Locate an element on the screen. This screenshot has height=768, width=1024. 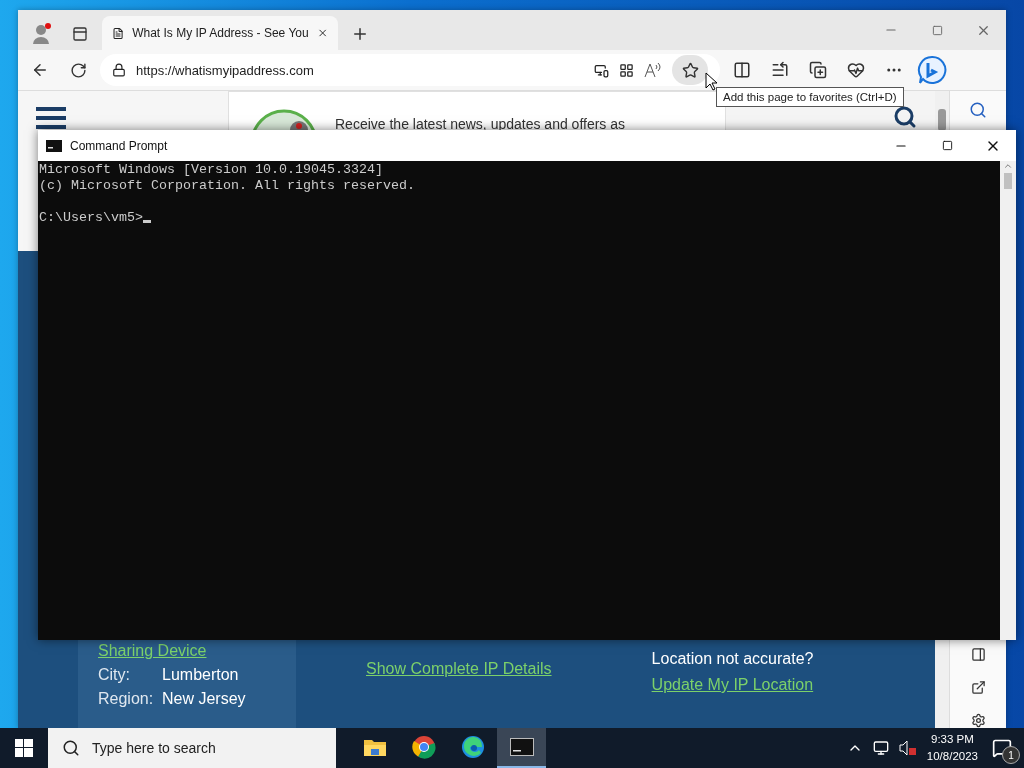
settings-icon is located at coordinates (978, 720).